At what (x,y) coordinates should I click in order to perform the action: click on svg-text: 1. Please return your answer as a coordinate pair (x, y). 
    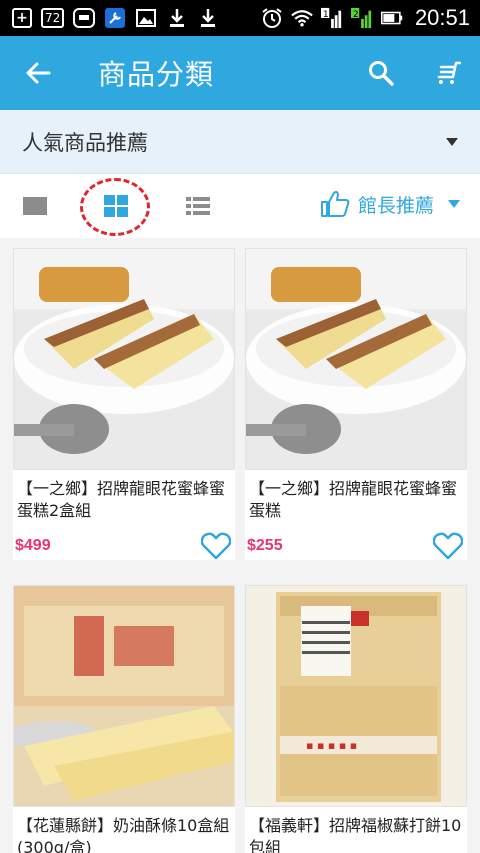
    Looking at the image, I should click on (326, 14).